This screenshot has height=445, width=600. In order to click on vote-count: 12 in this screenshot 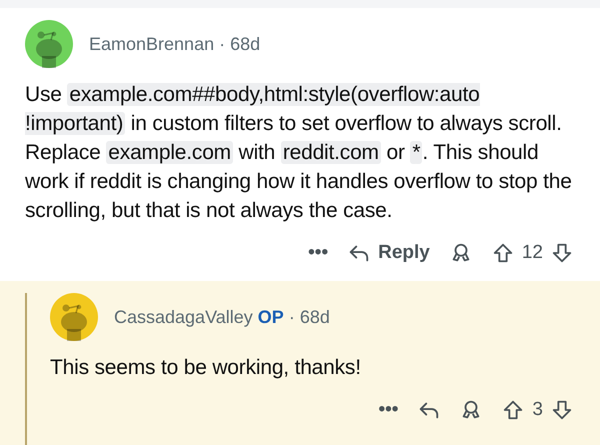, I will do `click(532, 253)`.